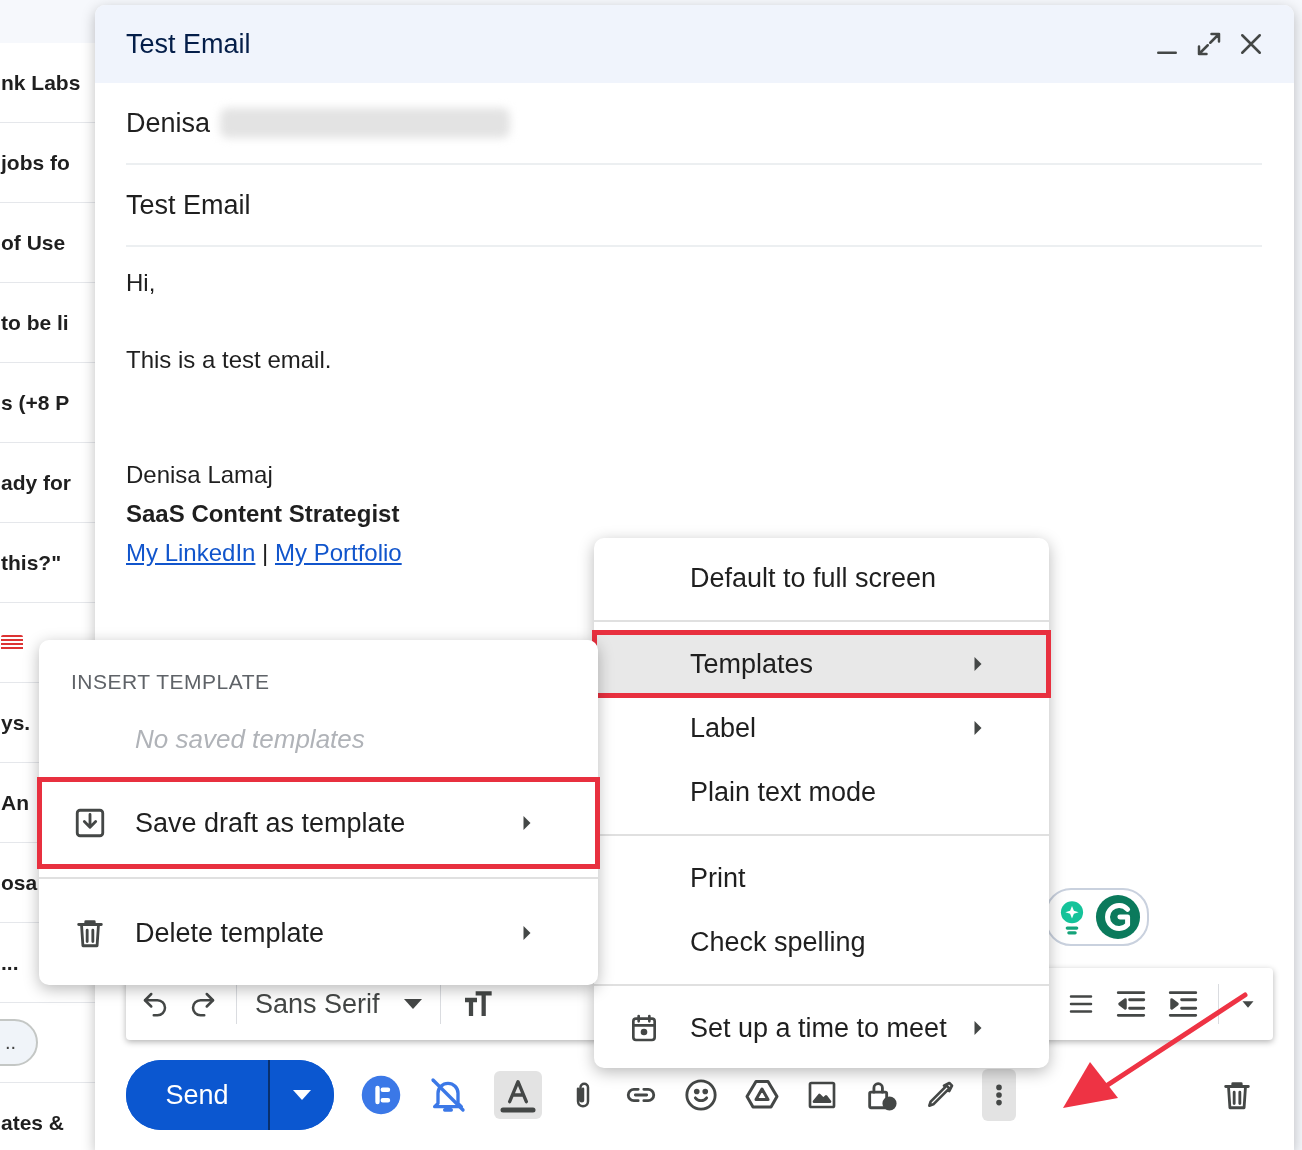 This screenshot has width=1302, height=1150. Describe the element at coordinates (15, 802) in the screenshot. I see `email-subject: An` at that location.